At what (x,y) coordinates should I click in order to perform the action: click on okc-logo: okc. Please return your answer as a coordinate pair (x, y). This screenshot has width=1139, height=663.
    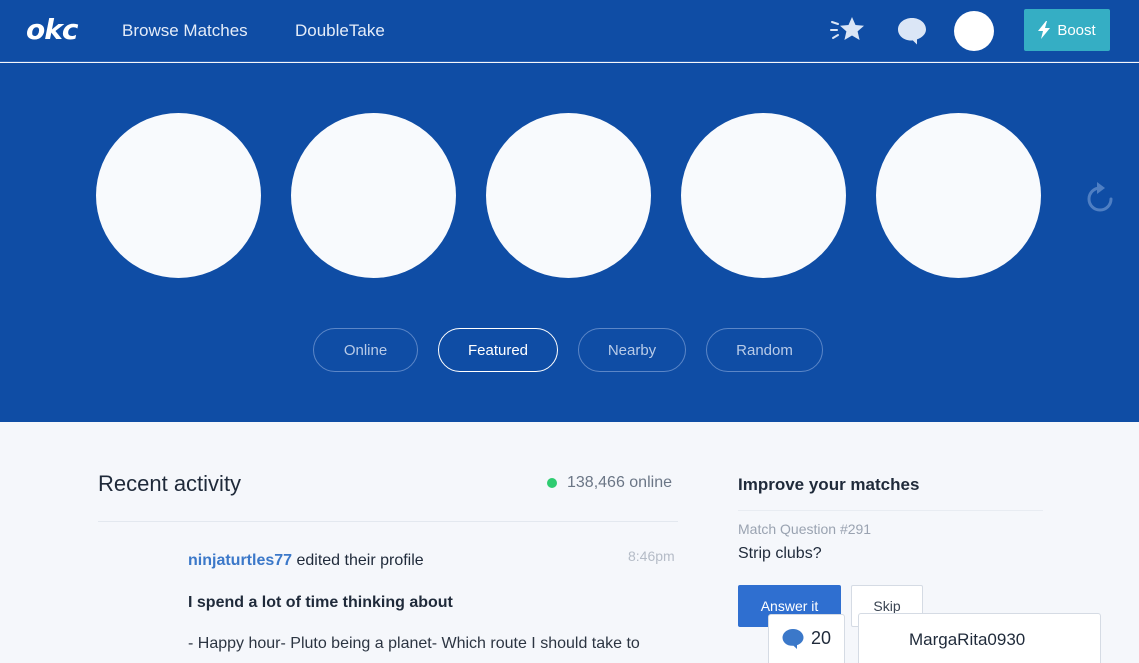
    Looking at the image, I should click on (52, 30).